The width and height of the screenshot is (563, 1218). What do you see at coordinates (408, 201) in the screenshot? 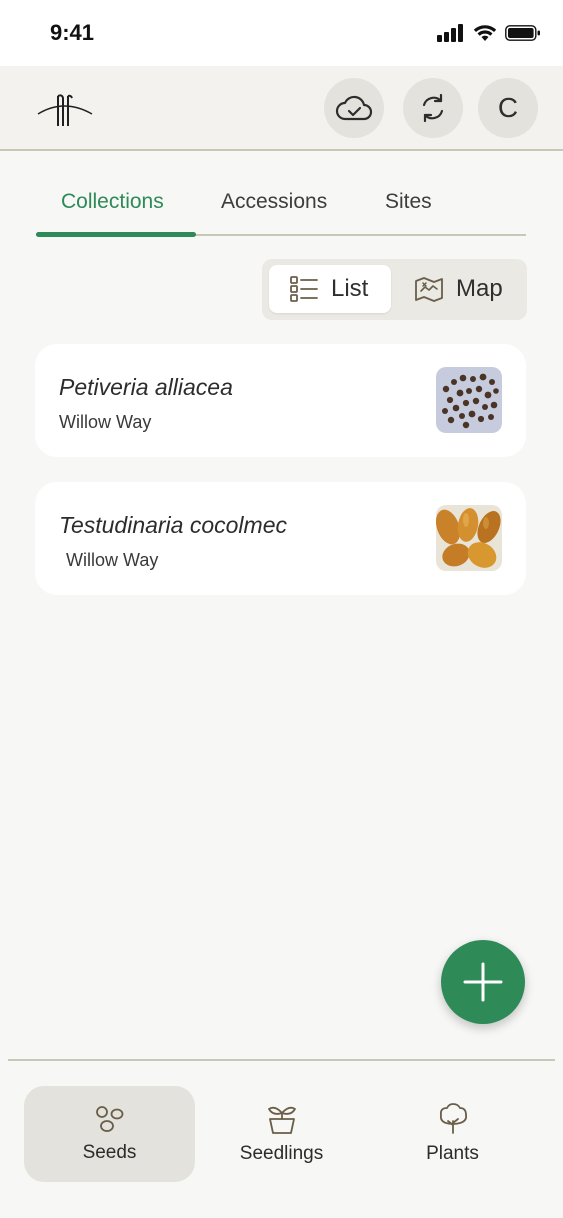
I see `tab-sites-label: Sites` at bounding box center [408, 201].